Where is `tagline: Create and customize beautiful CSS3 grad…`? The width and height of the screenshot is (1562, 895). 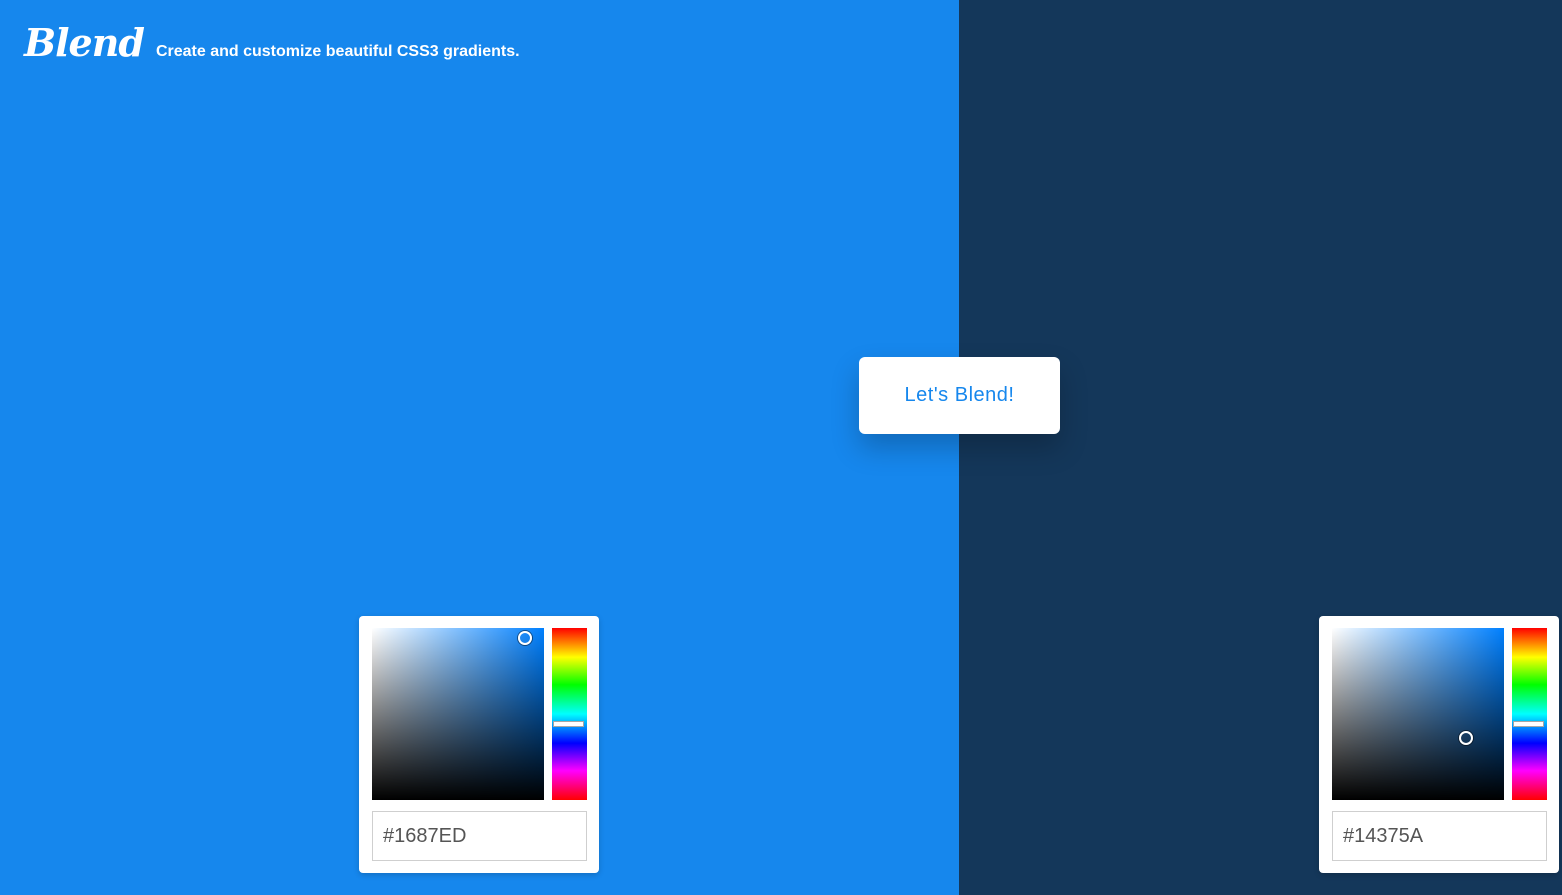
tagline: Create and customize beautiful CSS3 grad… is located at coordinates (337, 51).